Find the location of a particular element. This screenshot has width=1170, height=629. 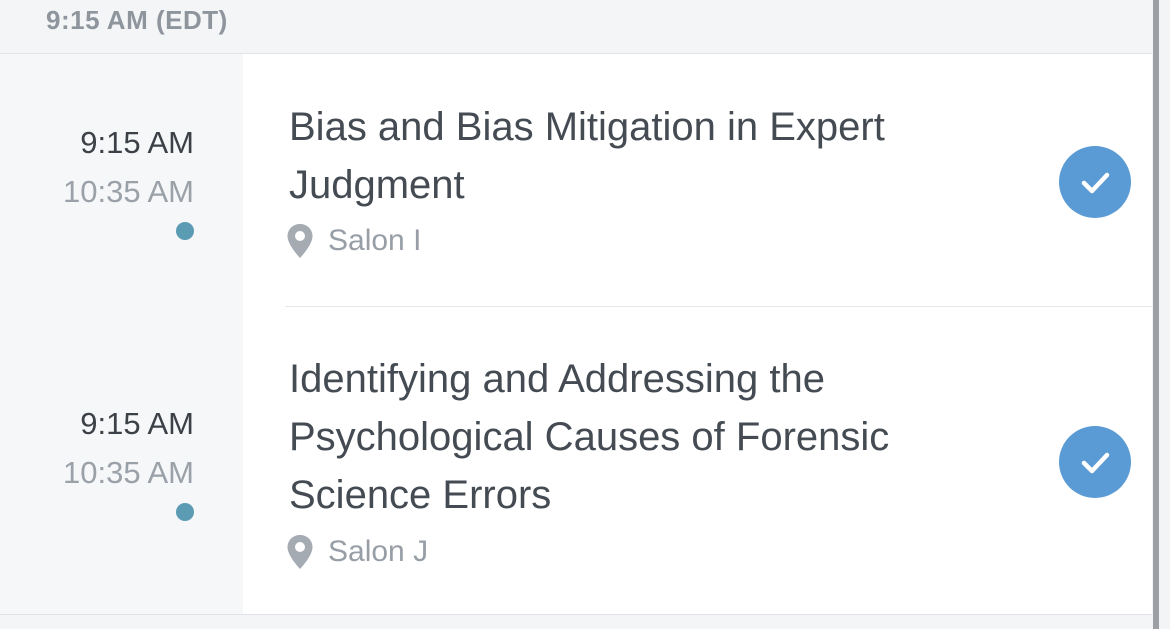

session-title-line: Bias and Bias Mitigation in Expert is located at coordinates (587, 127).